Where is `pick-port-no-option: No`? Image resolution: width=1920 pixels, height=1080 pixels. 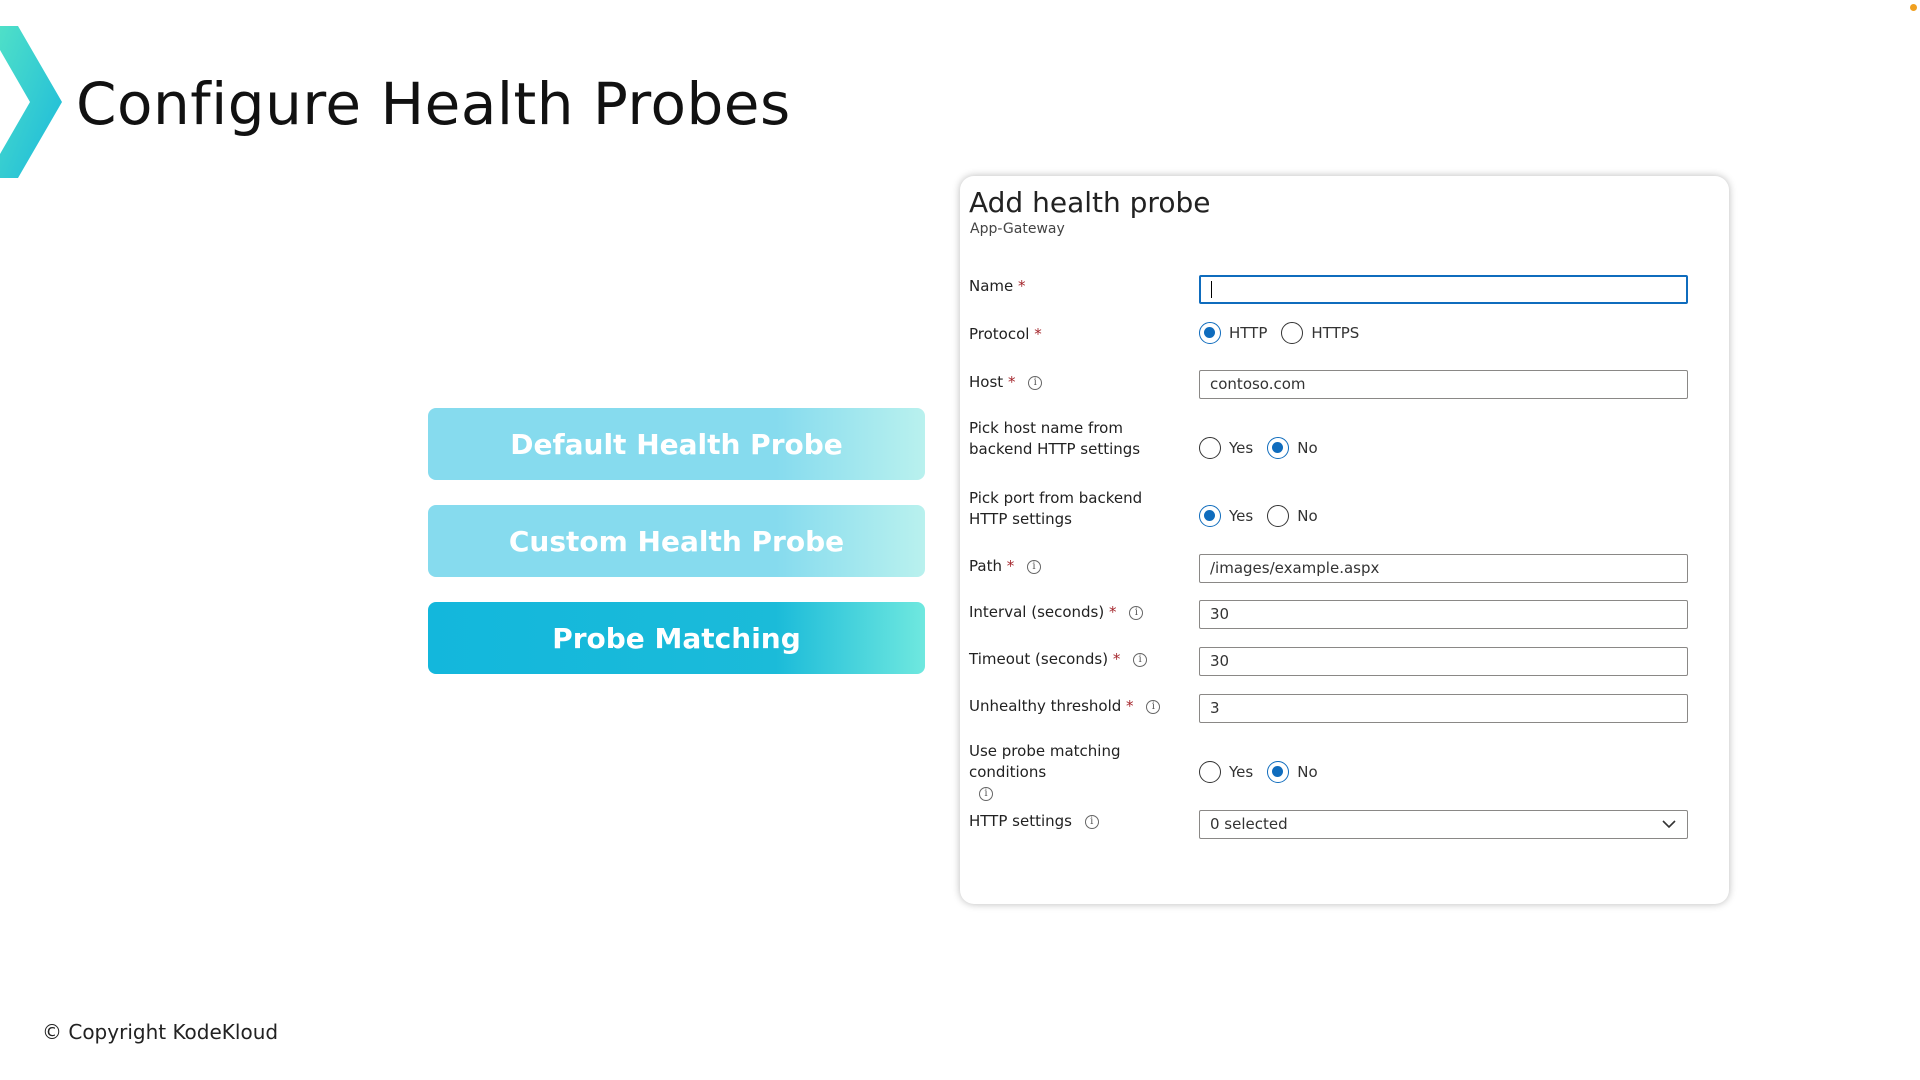 pick-port-no-option: No is located at coordinates (1292, 516).